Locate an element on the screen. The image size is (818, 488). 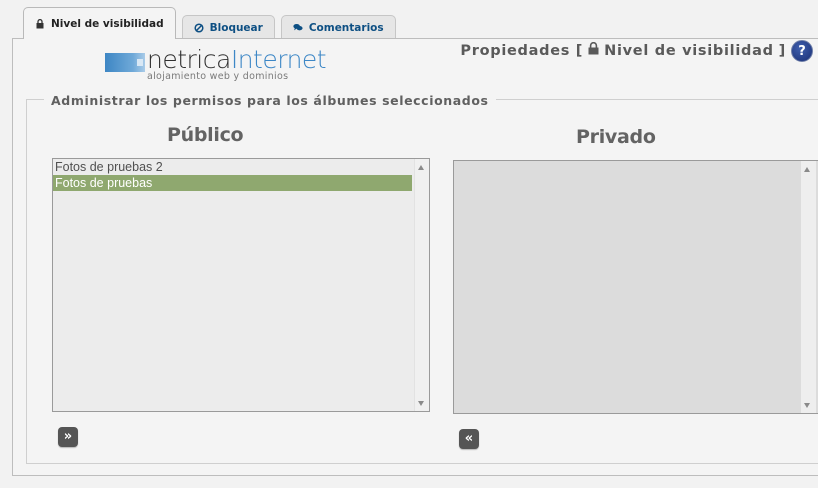
tab-block: Bloquear is located at coordinates (228, 27).